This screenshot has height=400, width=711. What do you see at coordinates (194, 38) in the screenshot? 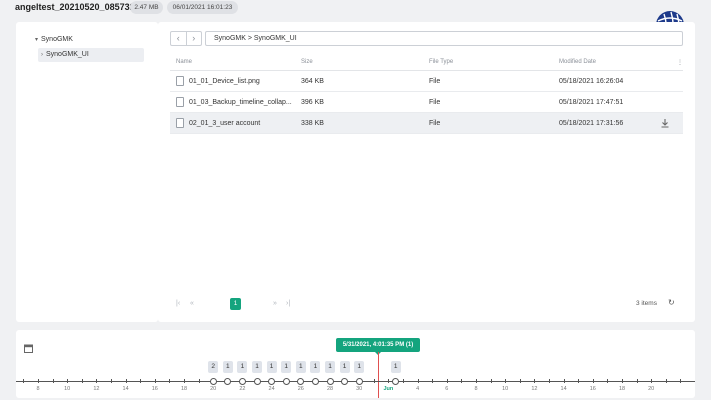
I see `chevron-right-icon: ›` at bounding box center [194, 38].